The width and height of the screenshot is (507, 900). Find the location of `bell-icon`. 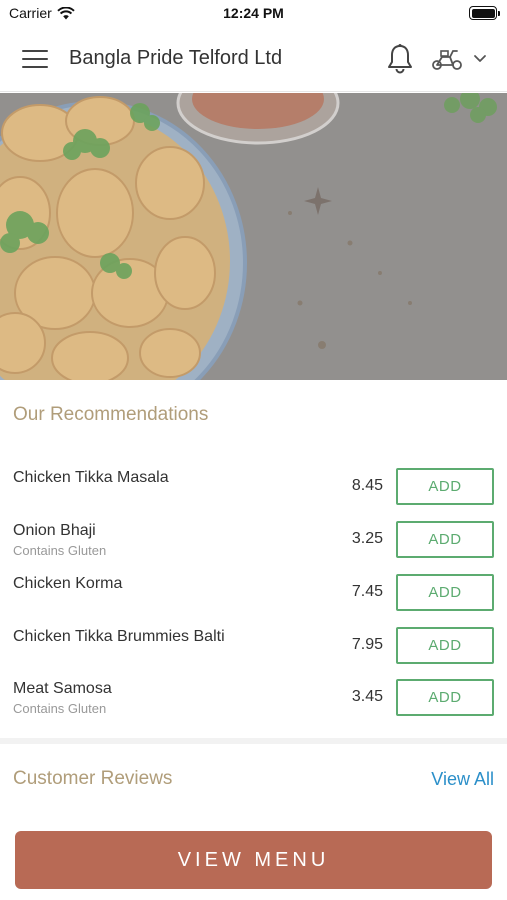

bell-icon is located at coordinates (400, 59).